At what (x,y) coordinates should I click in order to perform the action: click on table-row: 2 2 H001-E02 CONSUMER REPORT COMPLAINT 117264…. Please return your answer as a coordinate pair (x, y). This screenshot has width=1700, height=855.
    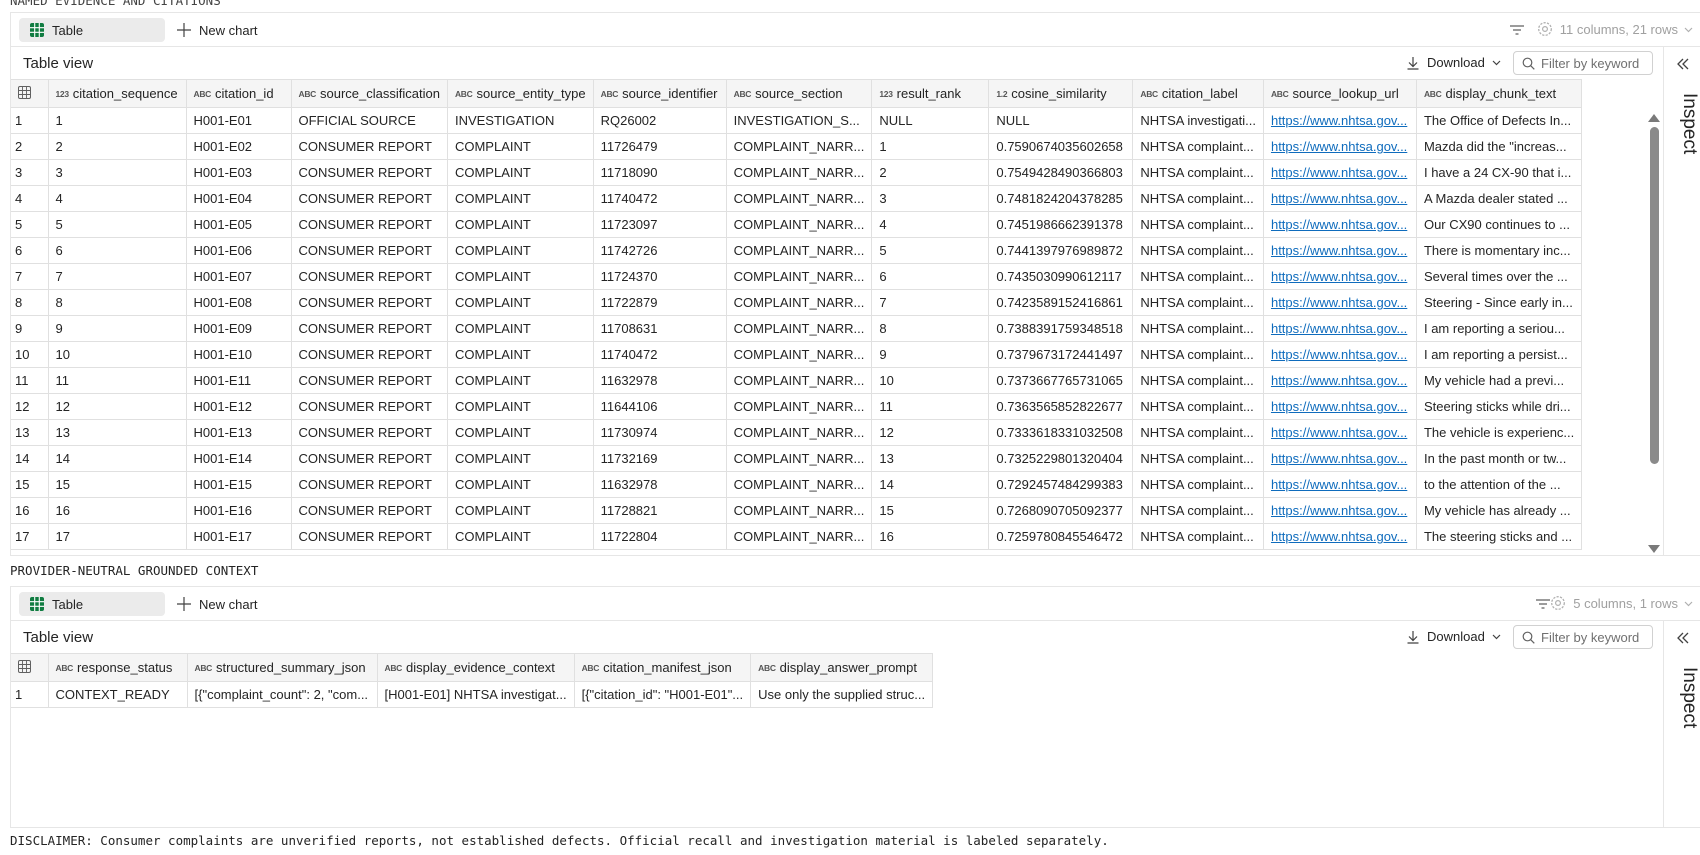
    Looking at the image, I should click on (797, 146).